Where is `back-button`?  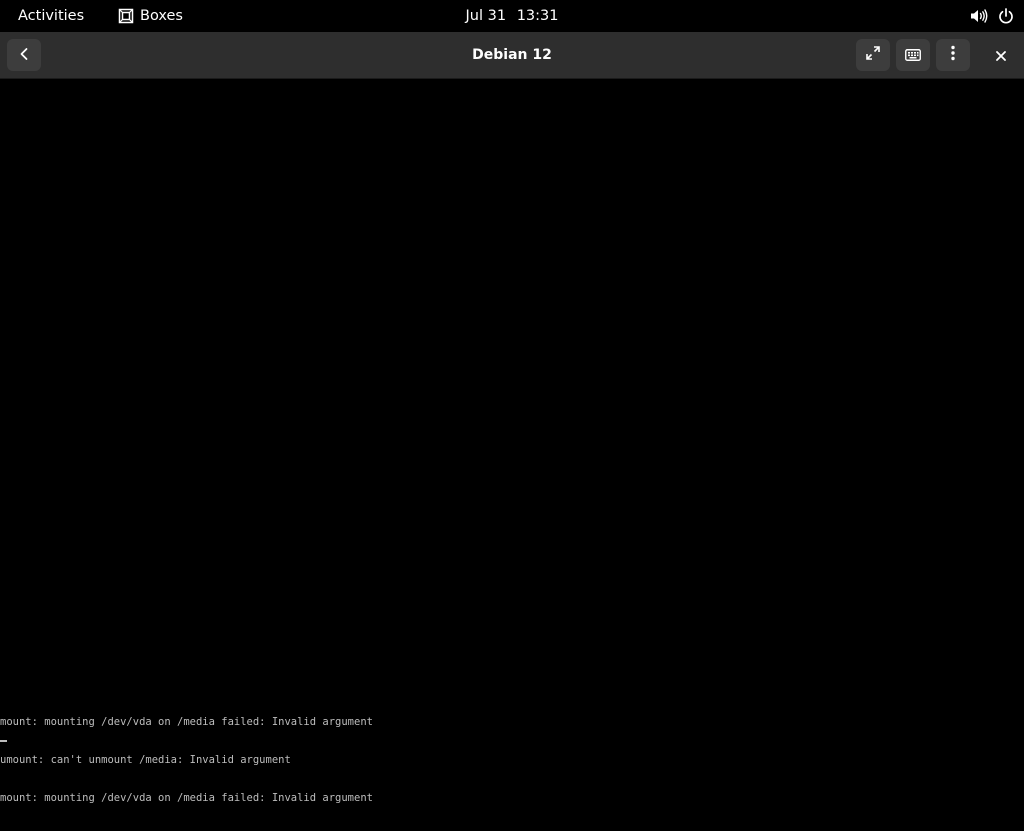 back-button is located at coordinates (24, 55).